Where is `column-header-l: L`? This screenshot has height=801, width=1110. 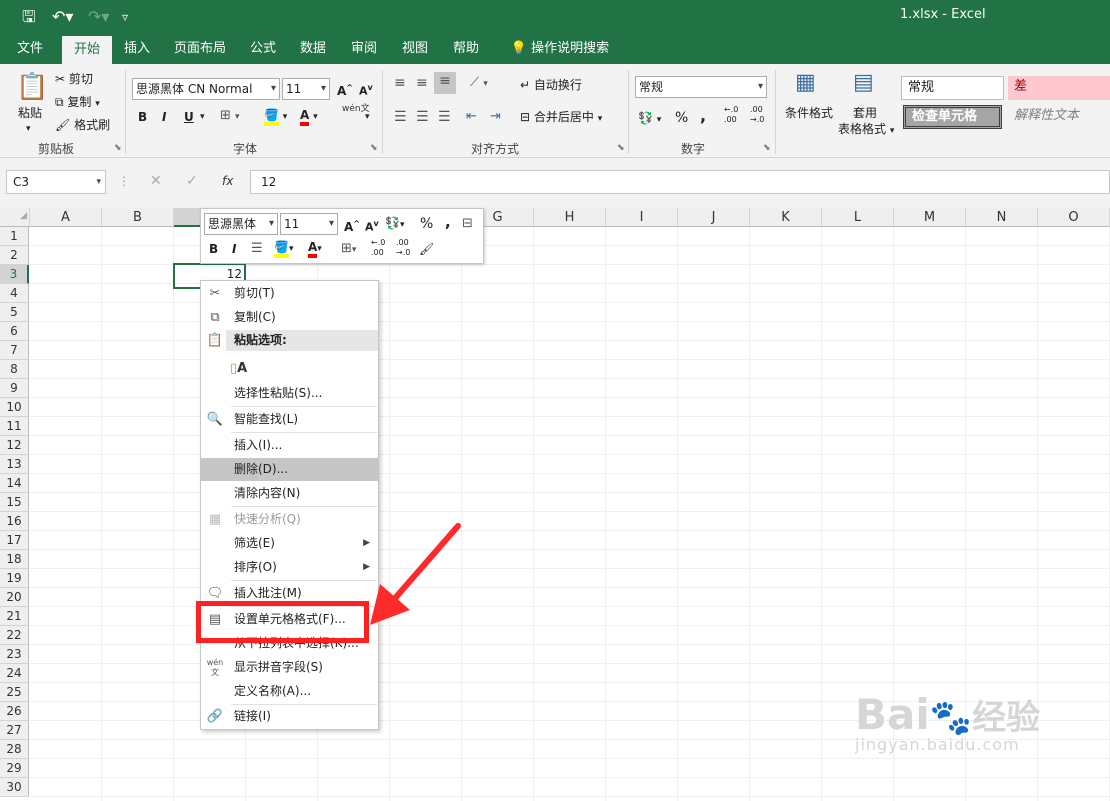
column-header-l: L is located at coordinates (858, 217).